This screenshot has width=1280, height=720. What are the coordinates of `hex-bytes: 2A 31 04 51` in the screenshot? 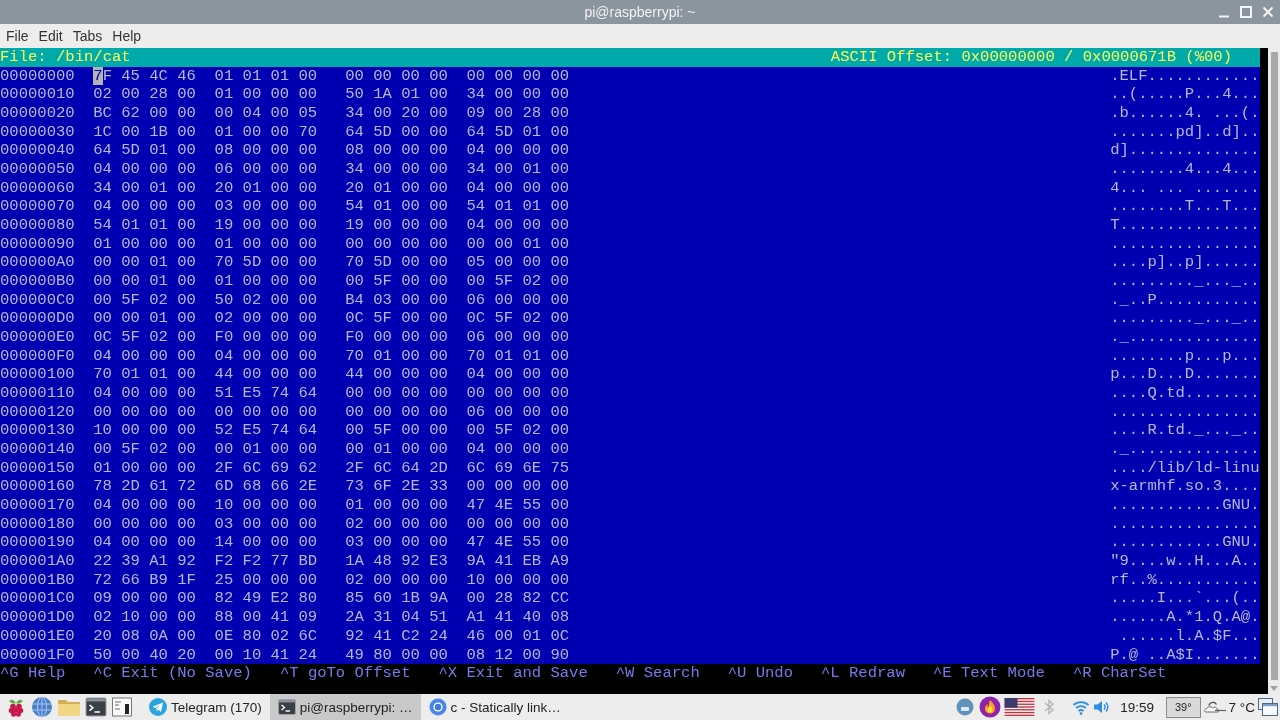 It's located at (396, 617).